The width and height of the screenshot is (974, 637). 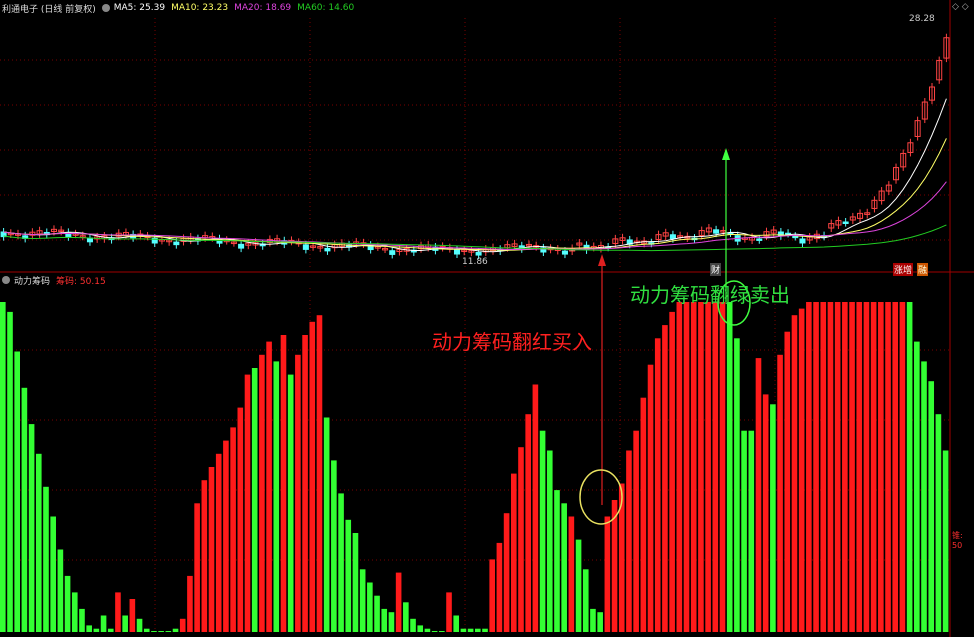 What do you see at coordinates (903, 269) in the screenshot?
I see `badge-zhangting: 涨增` at bounding box center [903, 269].